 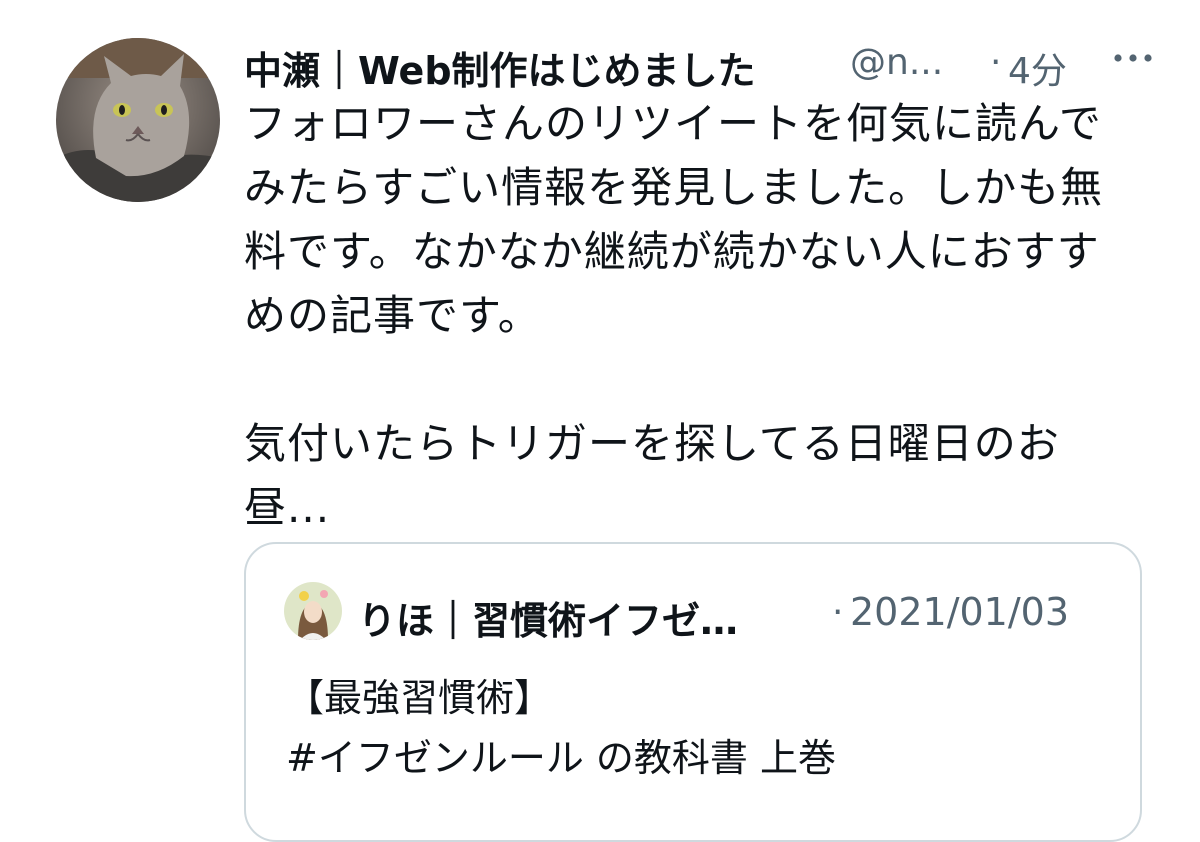 I want to click on tweet-text-line, so click(x=704, y=380).